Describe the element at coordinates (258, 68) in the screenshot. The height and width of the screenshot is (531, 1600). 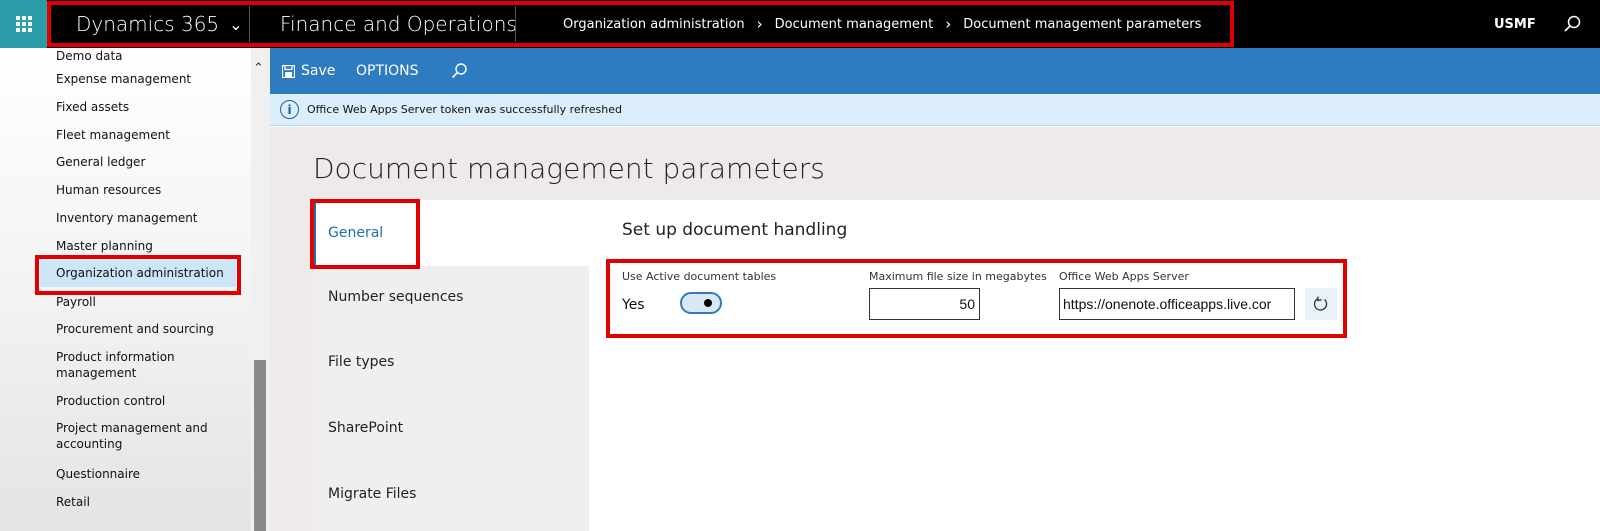
I see `chevron-up-icon: ⌃` at that location.